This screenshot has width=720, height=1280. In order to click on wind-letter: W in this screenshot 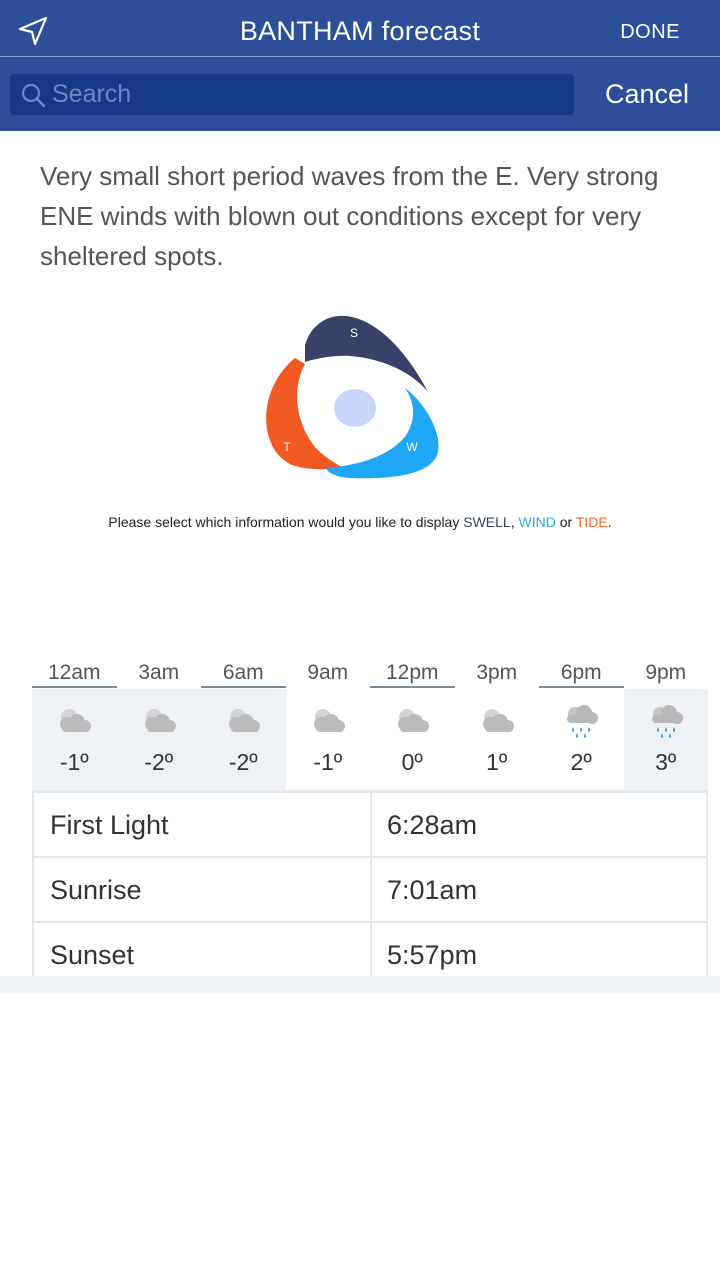, I will do `click(412, 447)`.